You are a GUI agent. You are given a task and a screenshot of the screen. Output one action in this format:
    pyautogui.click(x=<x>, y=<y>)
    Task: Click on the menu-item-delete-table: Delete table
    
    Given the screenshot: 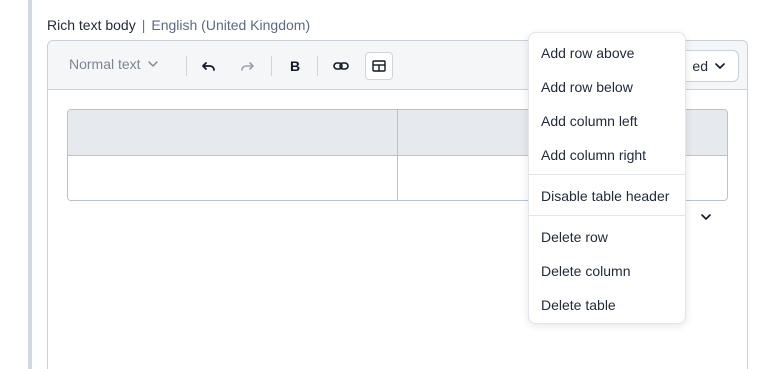 What is the action you would take?
    pyautogui.click(x=578, y=305)
    